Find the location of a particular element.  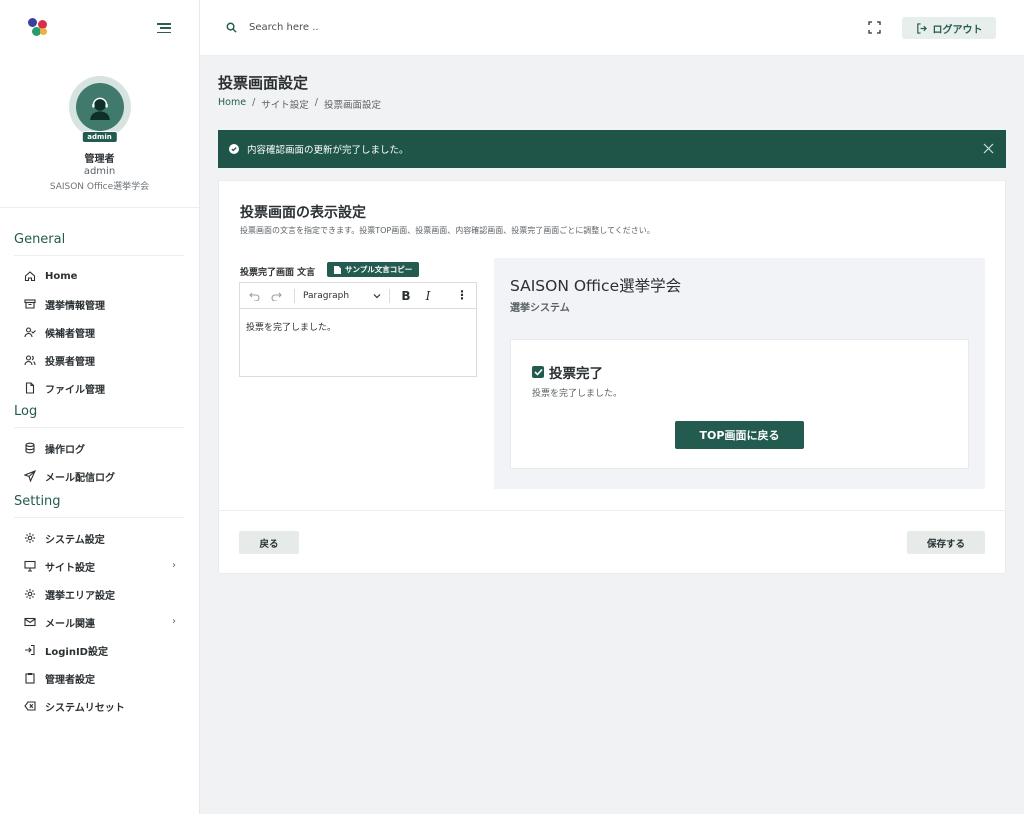

sidebar-item-label: サイト設定 is located at coordinates (70, 568).